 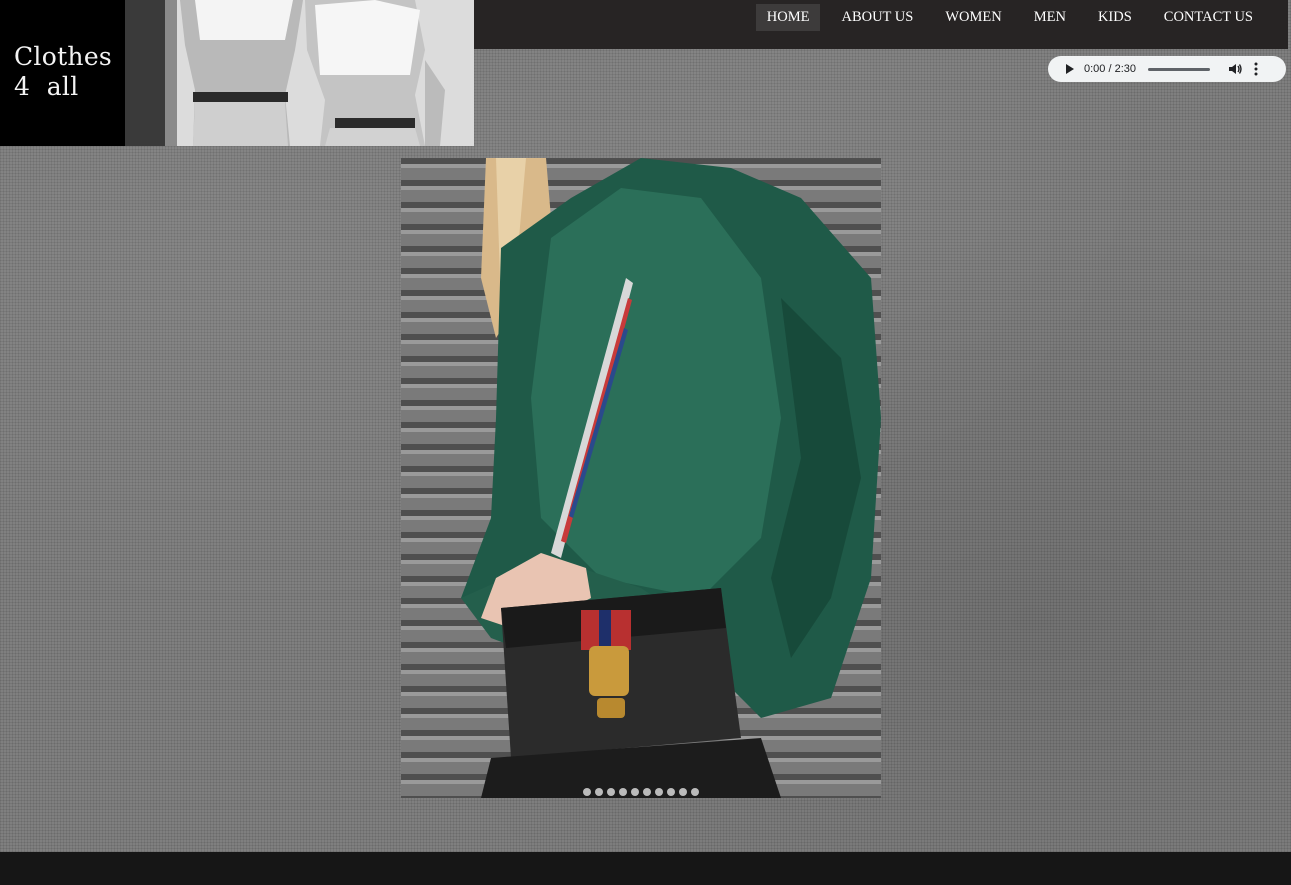 I want to click on audio-progress-slider, so click(x=1179, y=69).